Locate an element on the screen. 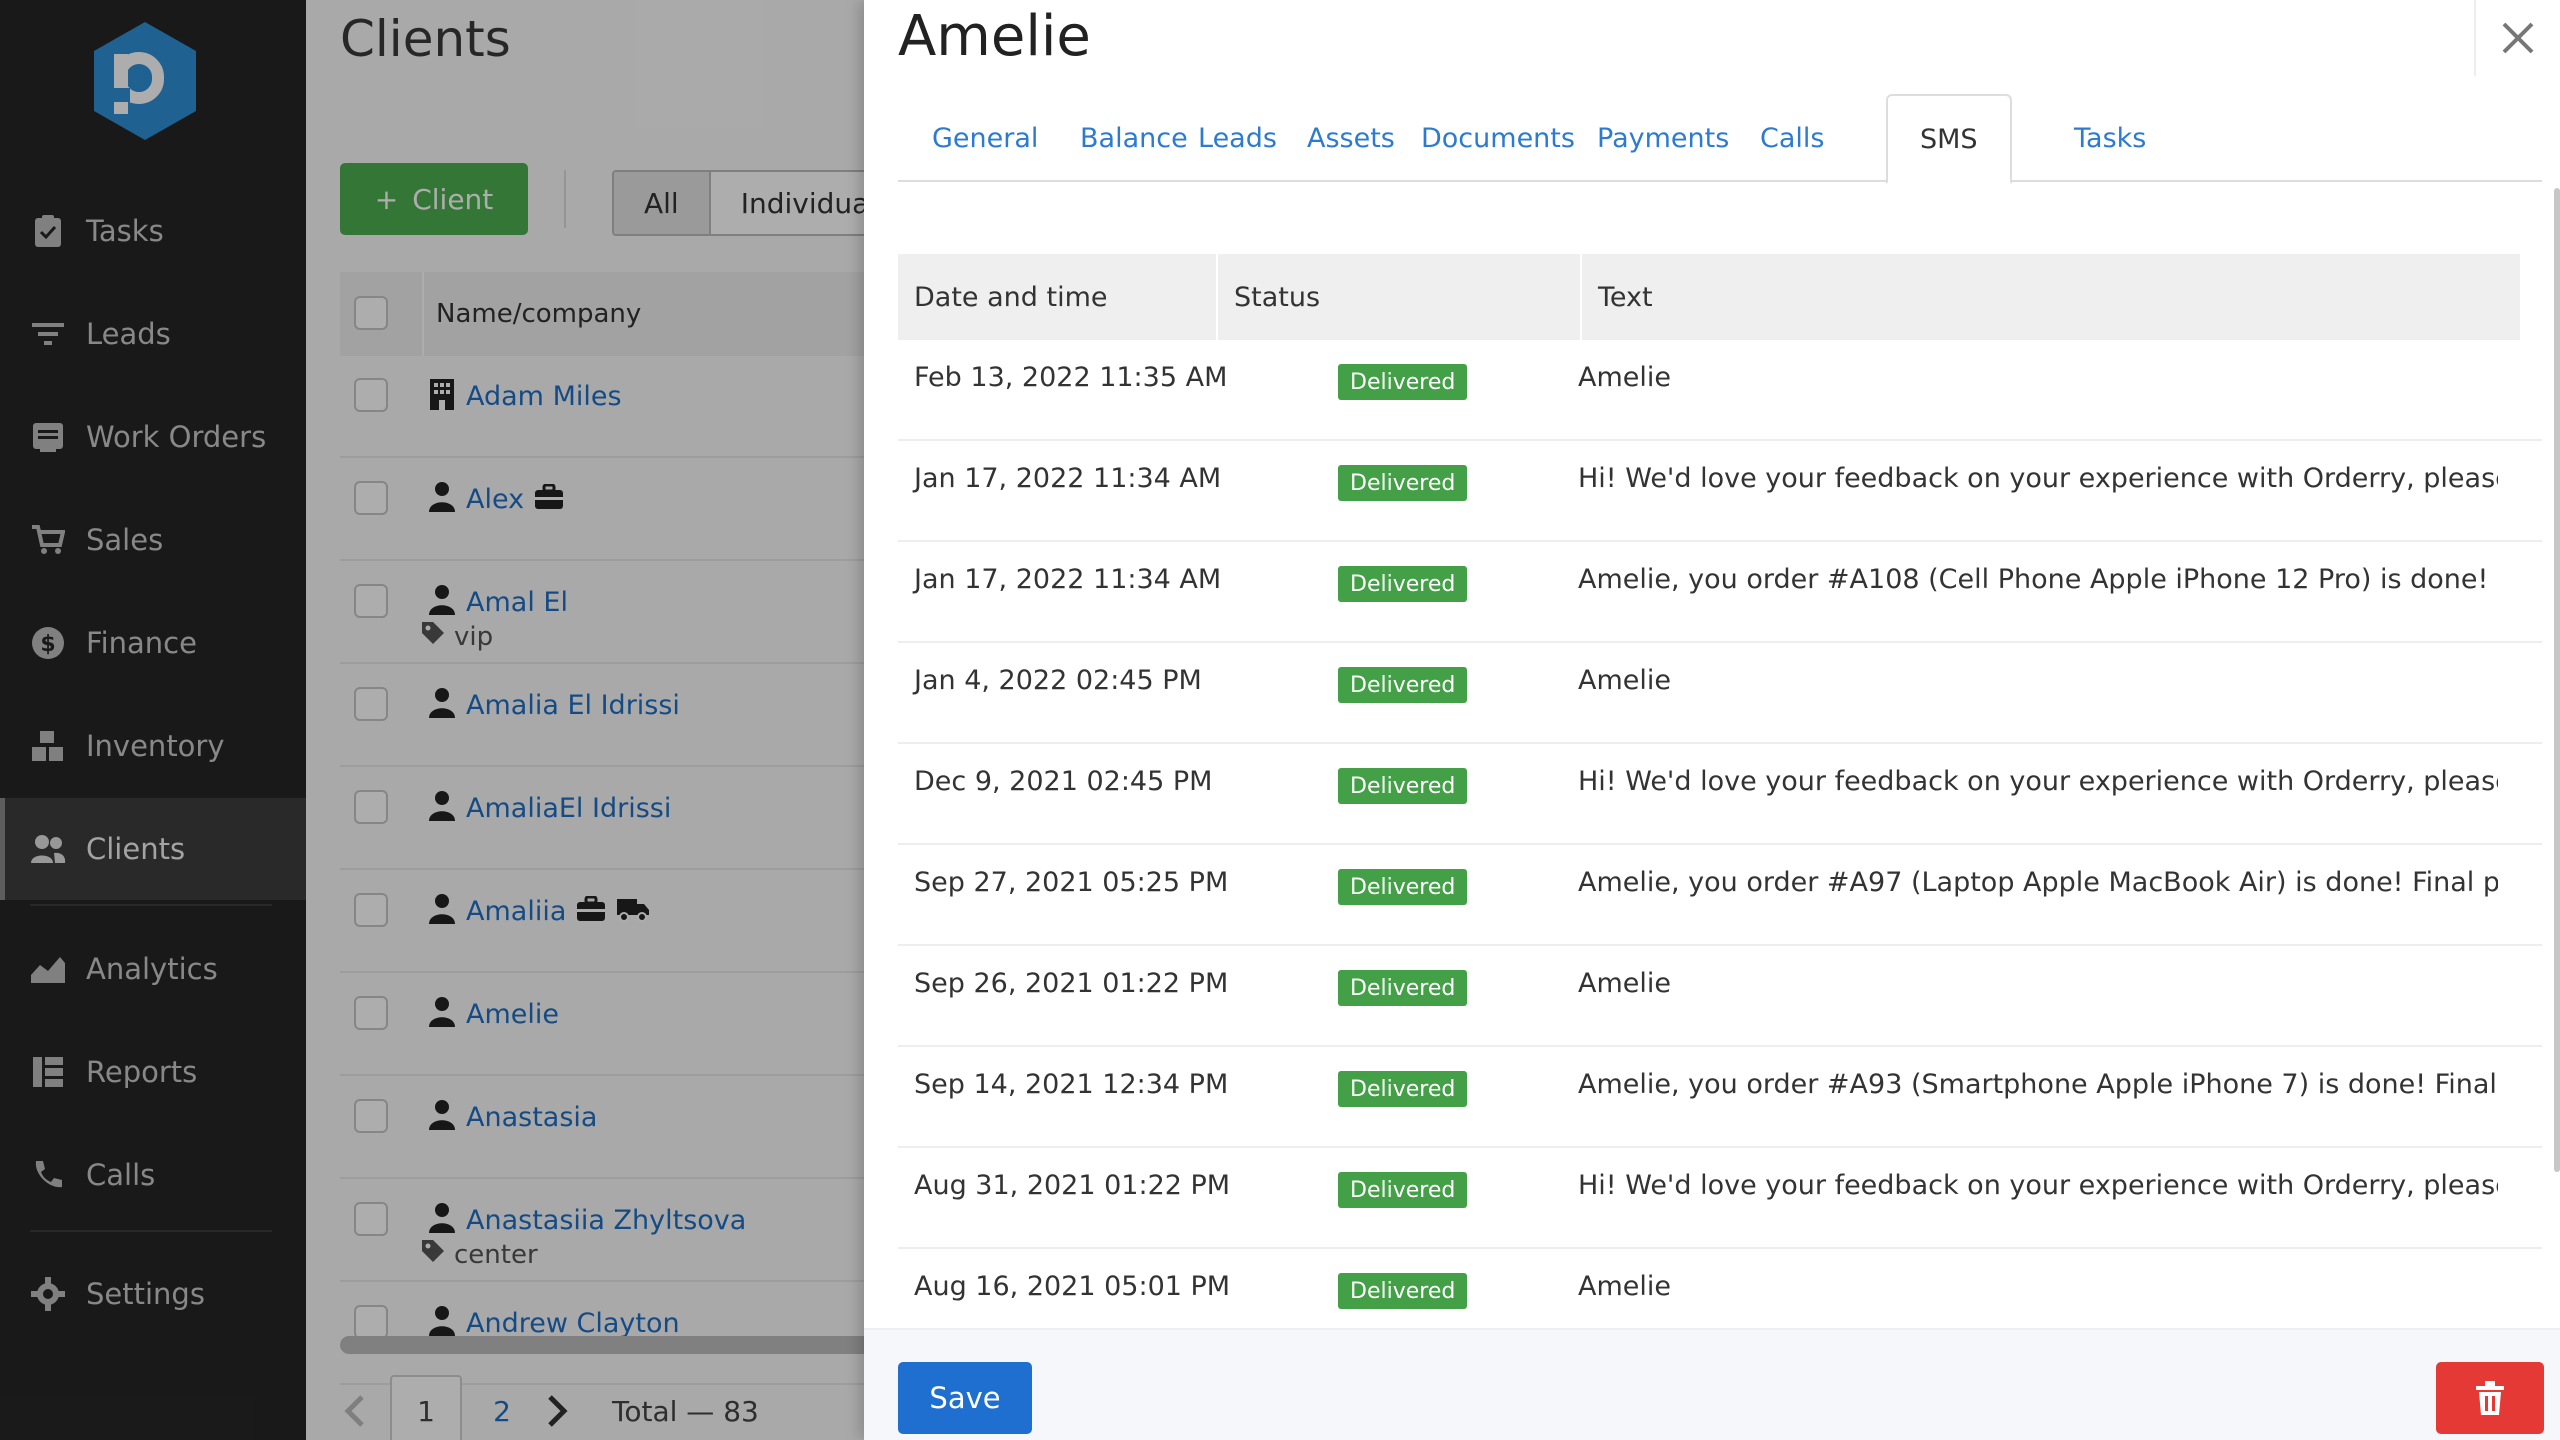 Image resolution: width=2560 pixels, height=1440 pixels. tab-balance: Balance is located at coordinates (1134, 138).